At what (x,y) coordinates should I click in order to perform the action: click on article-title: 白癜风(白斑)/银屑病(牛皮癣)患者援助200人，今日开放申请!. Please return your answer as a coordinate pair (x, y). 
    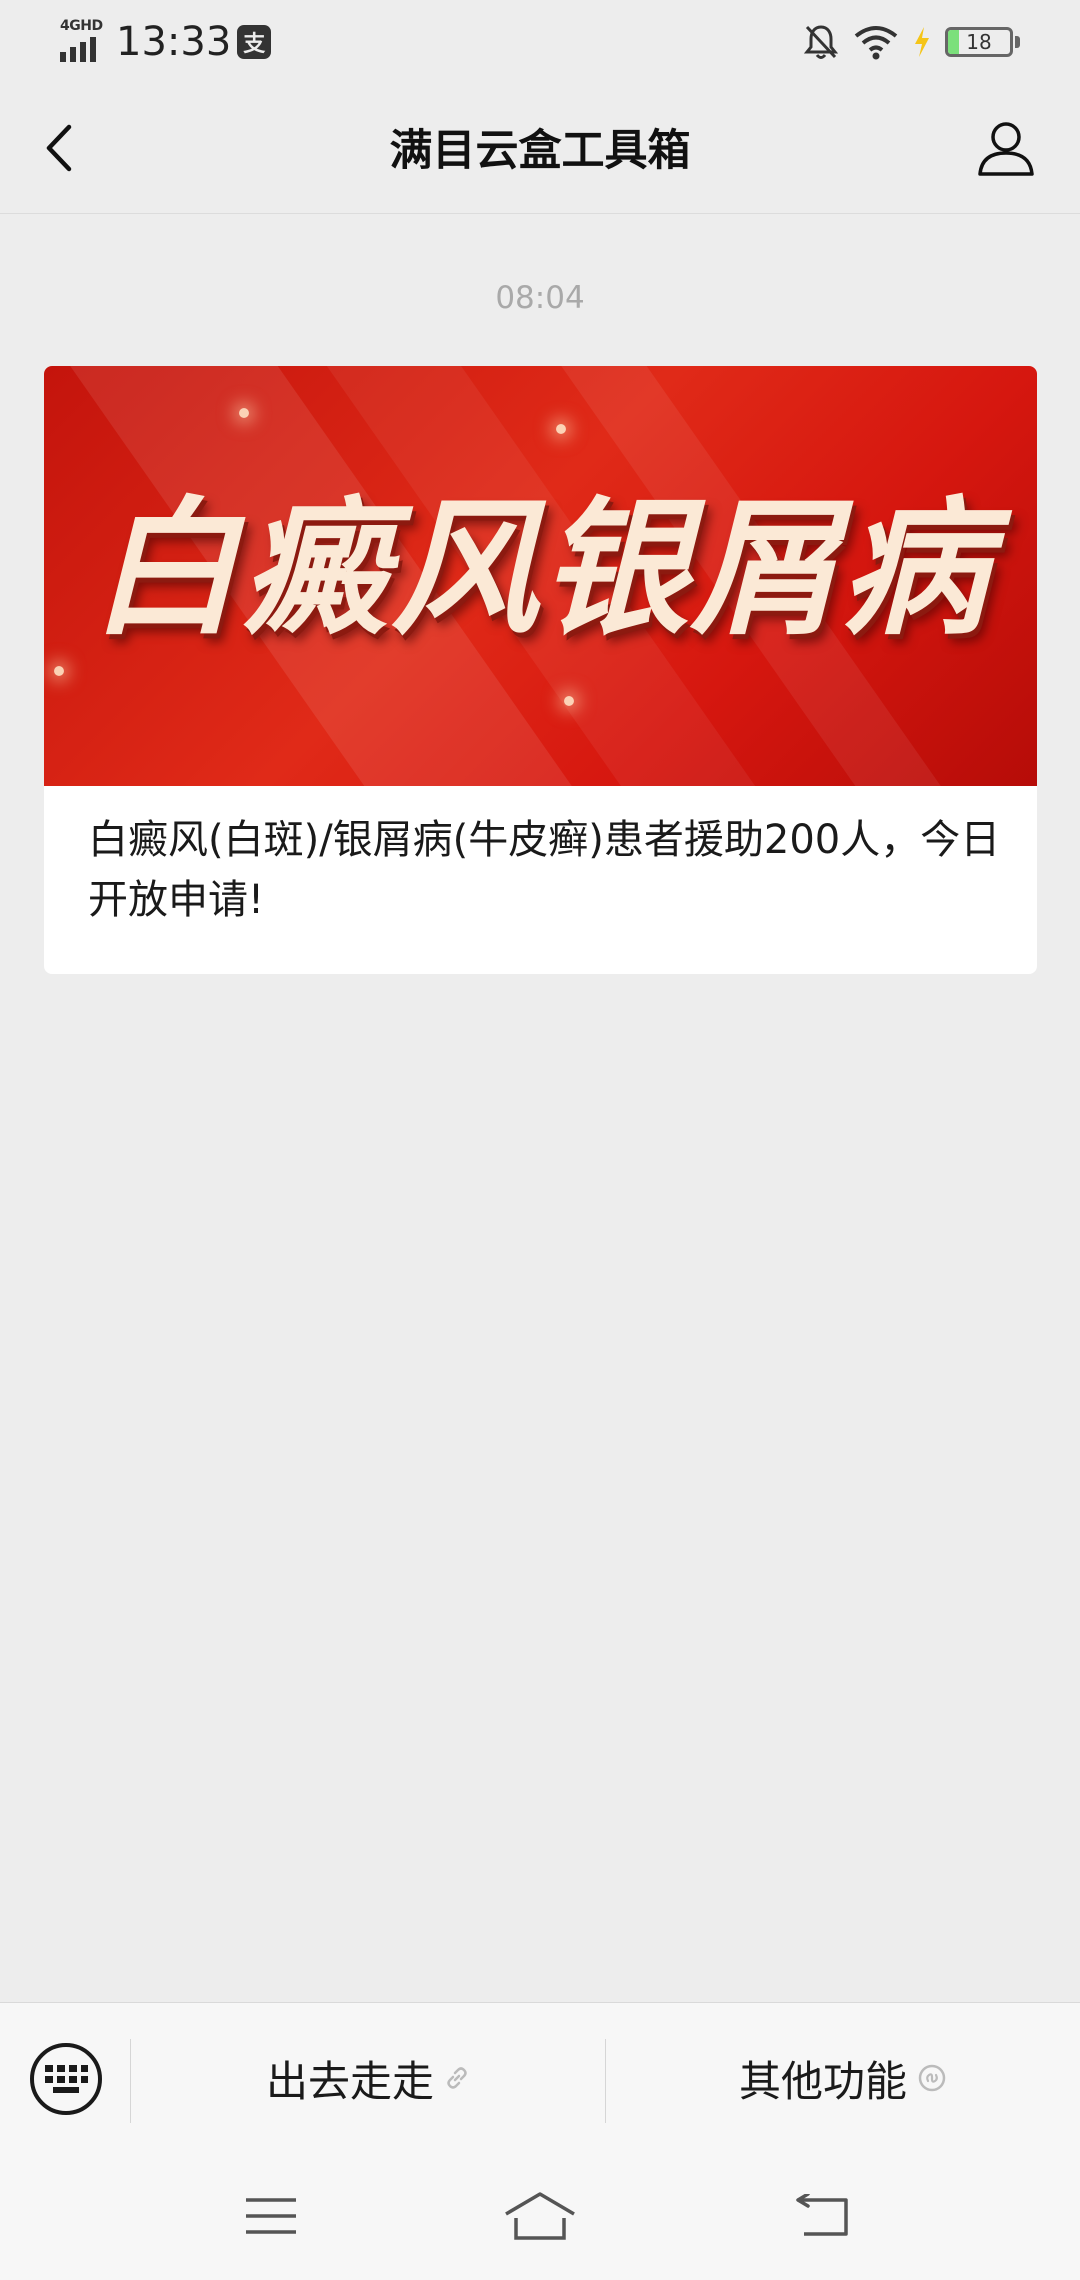
    Looking at the image, I should click on (548, 870).